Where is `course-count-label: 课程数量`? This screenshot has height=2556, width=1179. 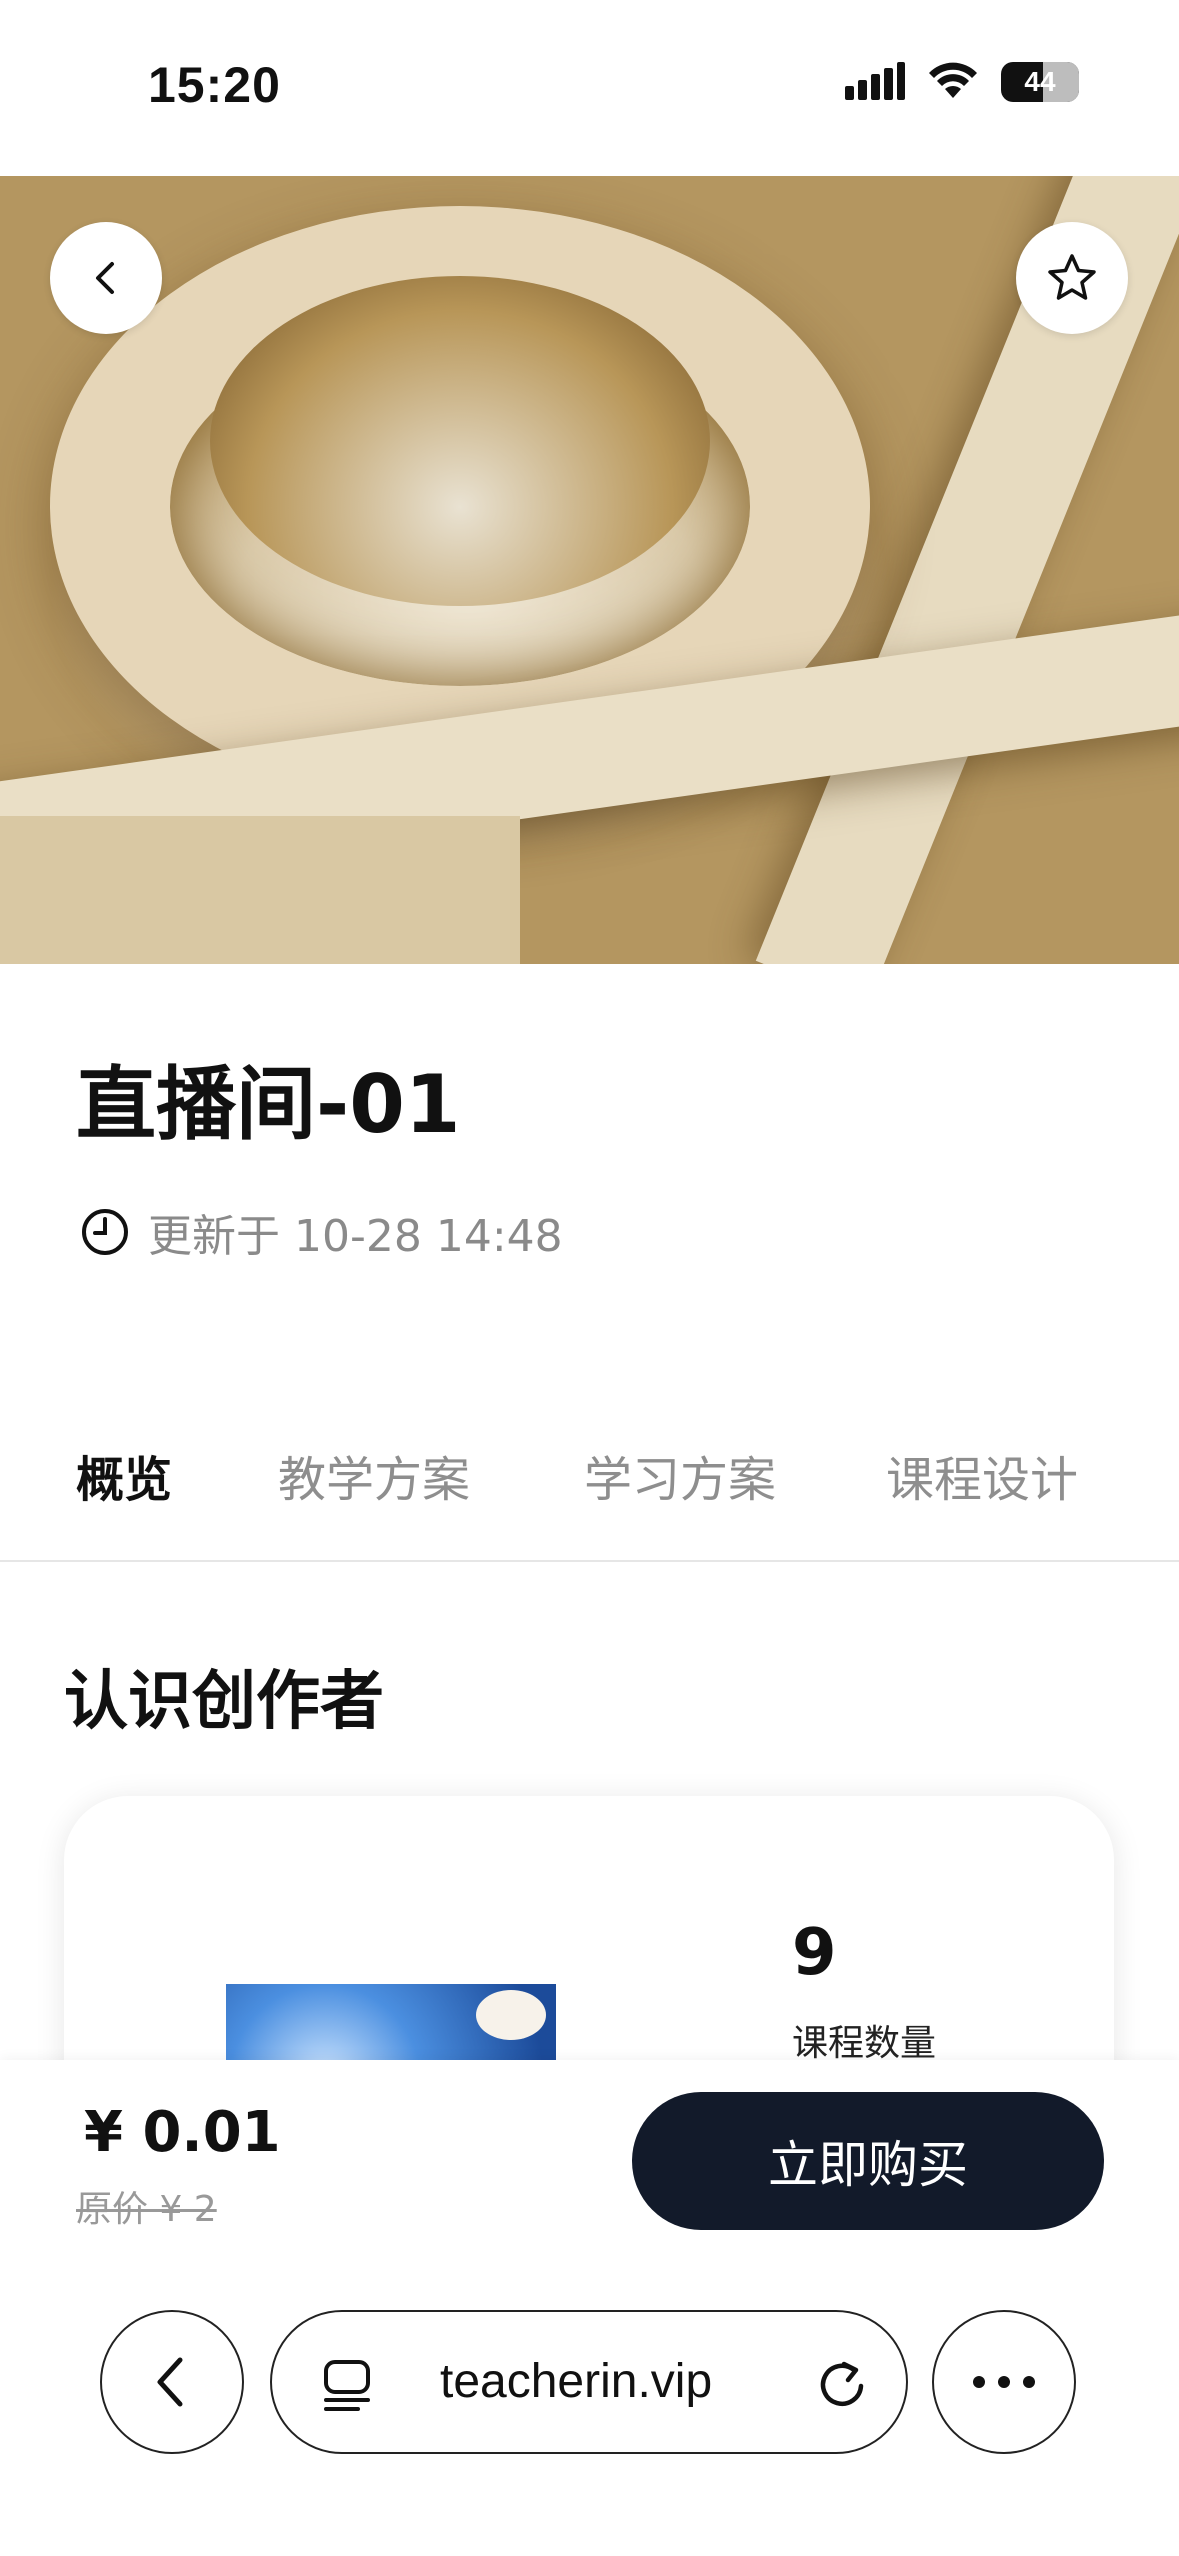
course-count-label: 课程数量 is located at coordinates (864, 2043).